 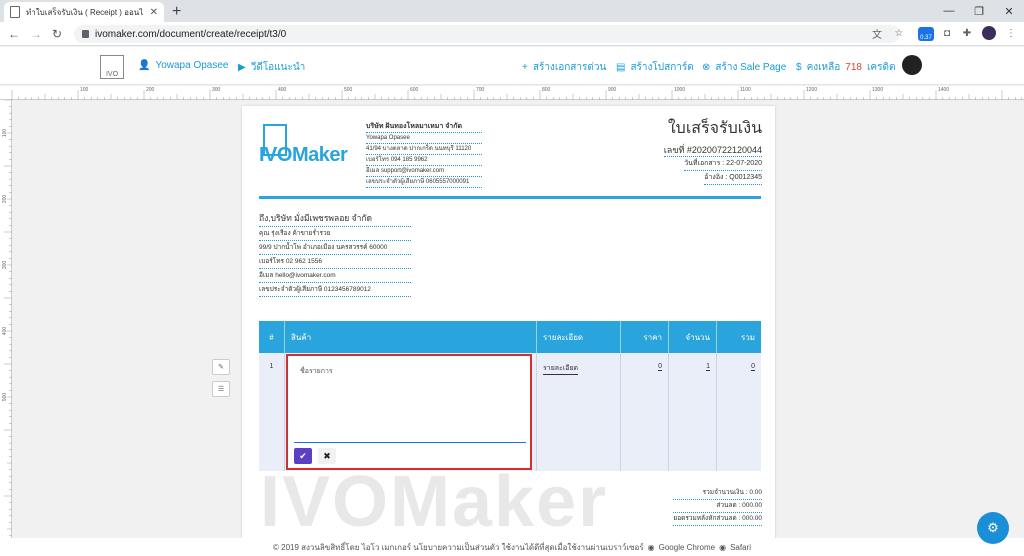 I want to click on discount: ส่วนลด : 000.00, so click(x=717, y=506).